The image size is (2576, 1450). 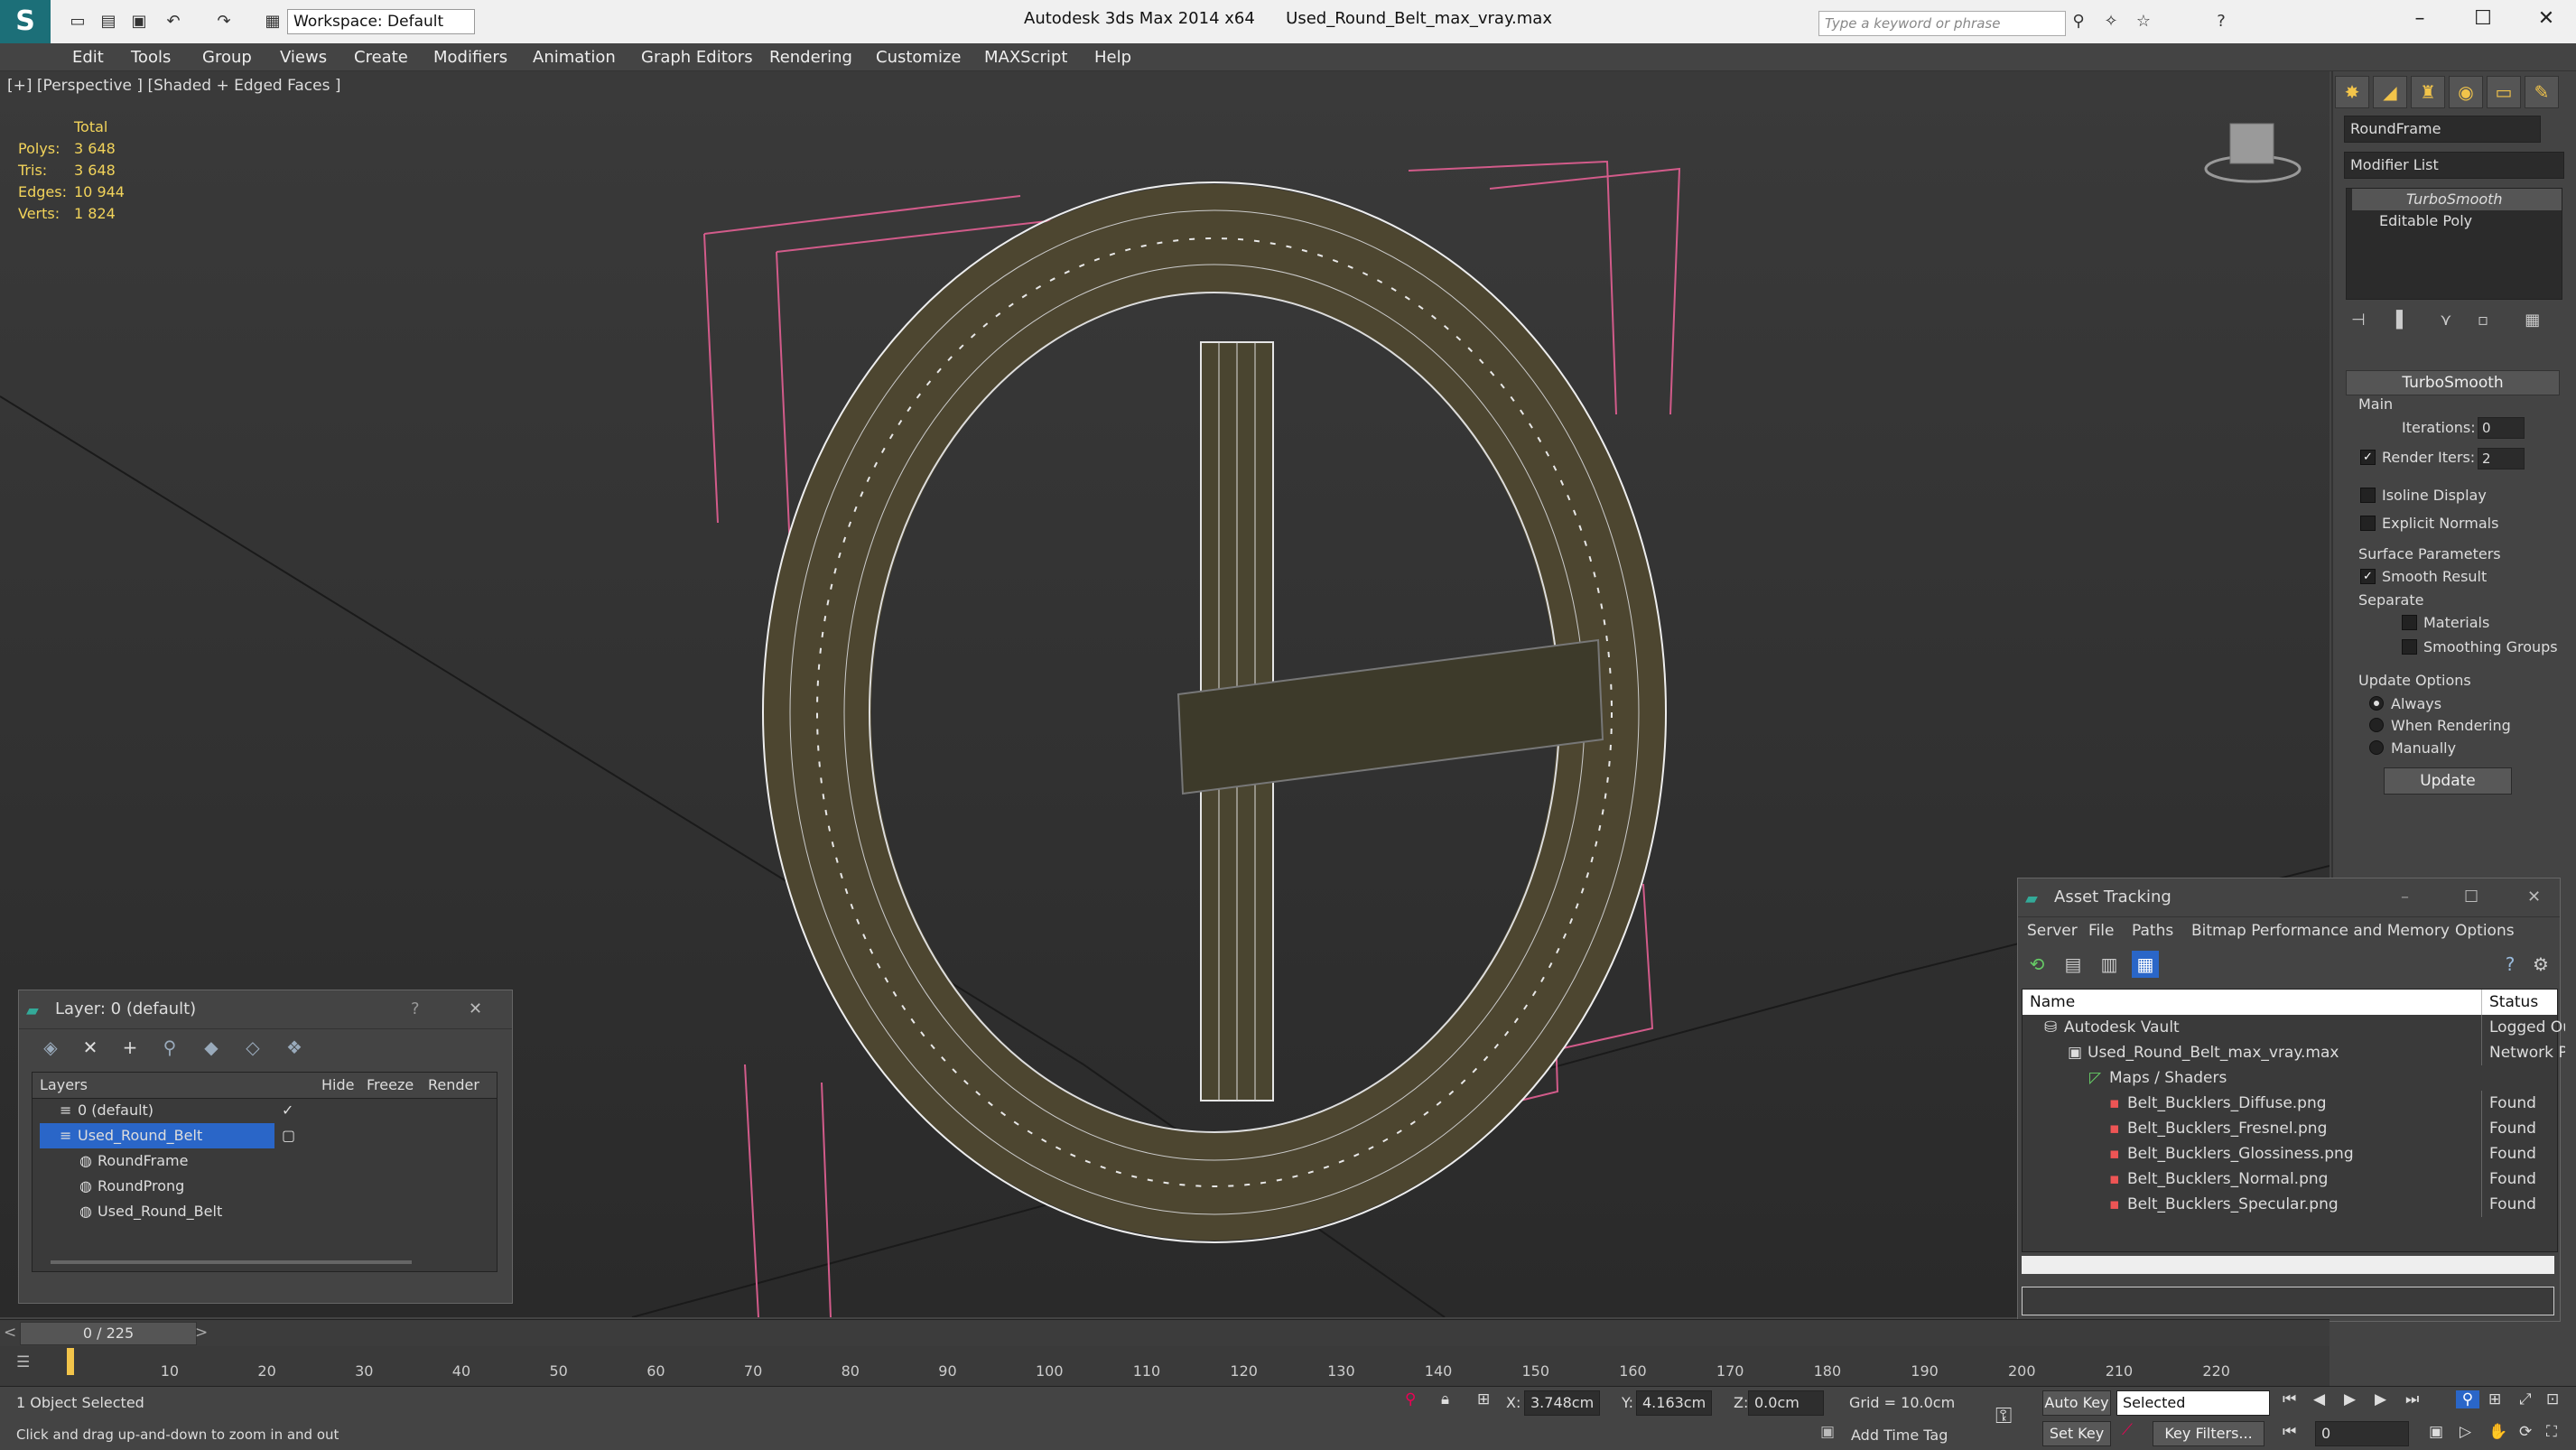 I want to click on asset-row: ◸ Maps / Shaders, so click(x=2290, y=1078).